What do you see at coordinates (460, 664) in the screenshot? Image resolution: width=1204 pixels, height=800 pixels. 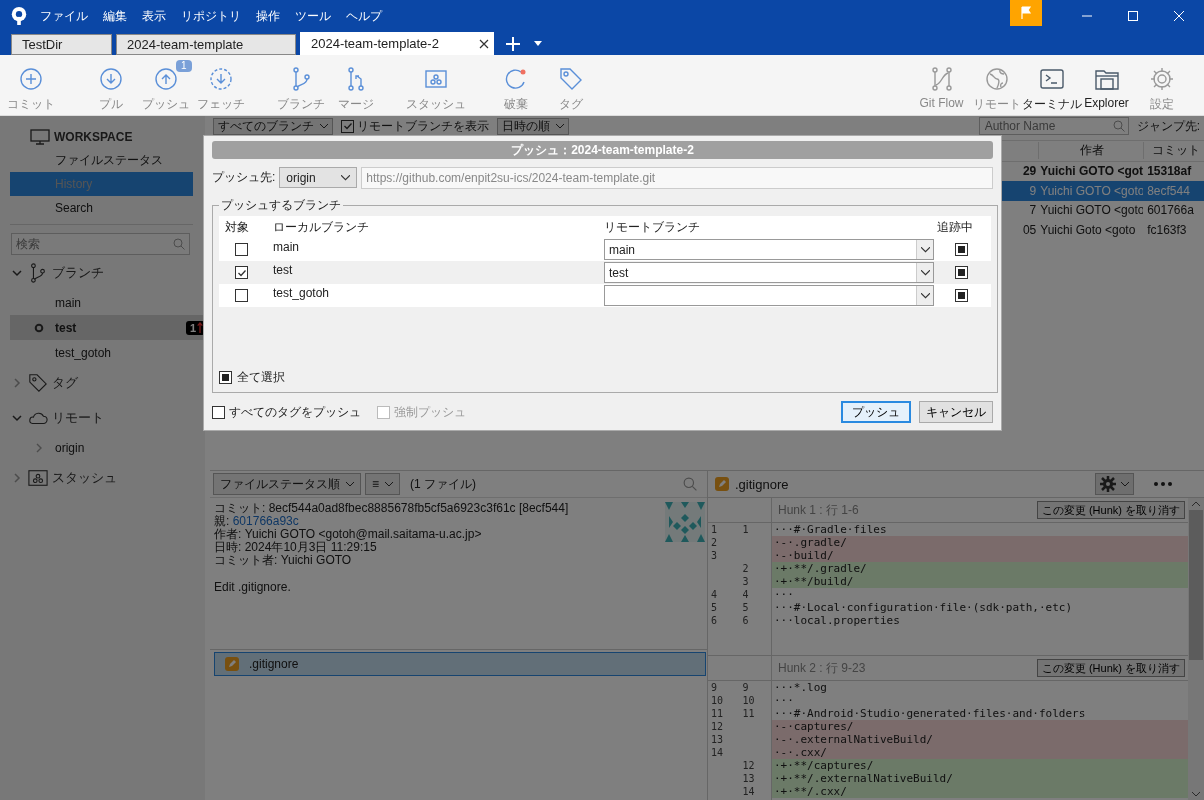 I see `file-item: .gitignore` at bounding box center [460, 664].